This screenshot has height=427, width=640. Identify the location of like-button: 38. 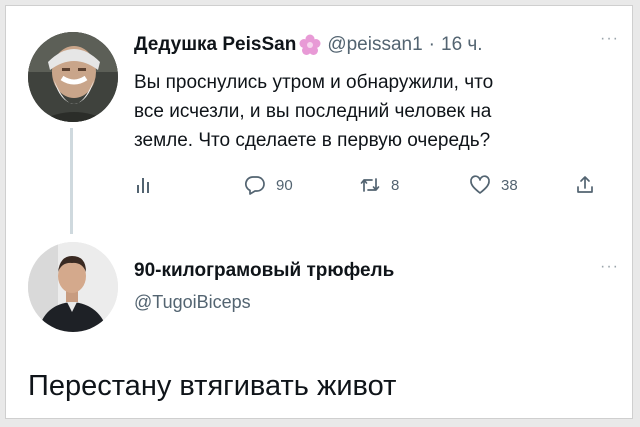
(493, 185).